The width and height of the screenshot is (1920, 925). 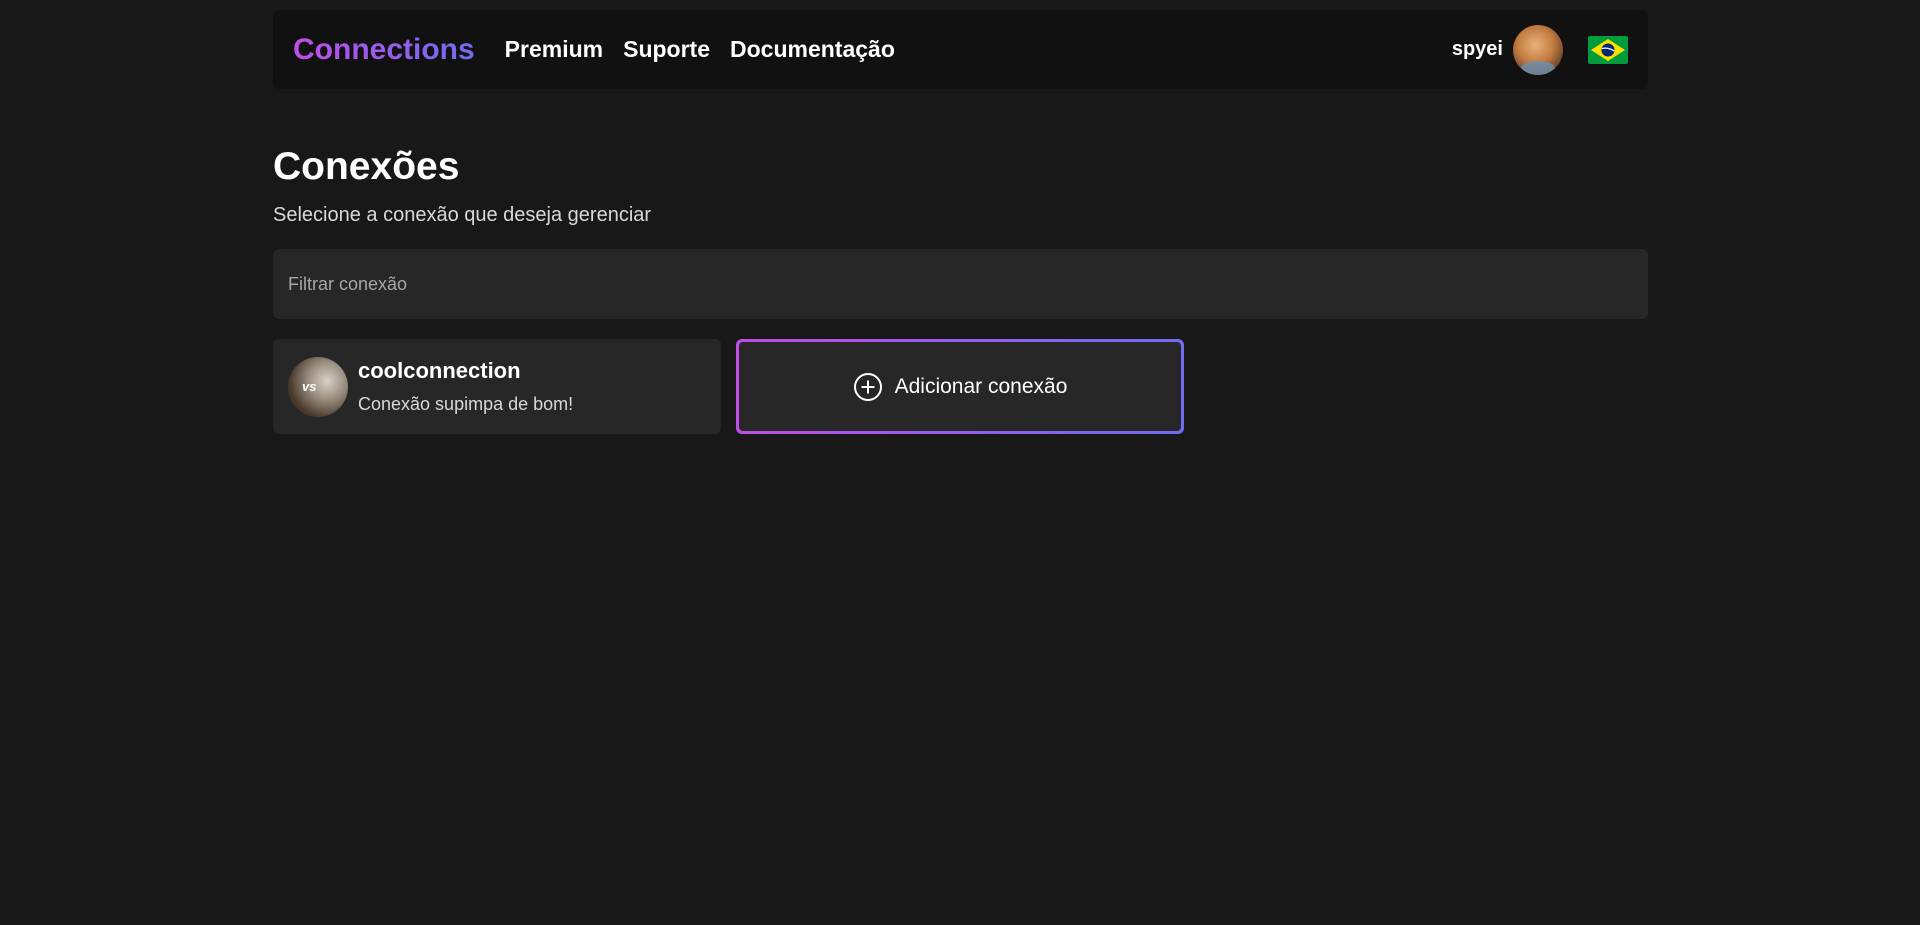 I want to click on nav-link-premium: Premium, so click(x=554, y=49).